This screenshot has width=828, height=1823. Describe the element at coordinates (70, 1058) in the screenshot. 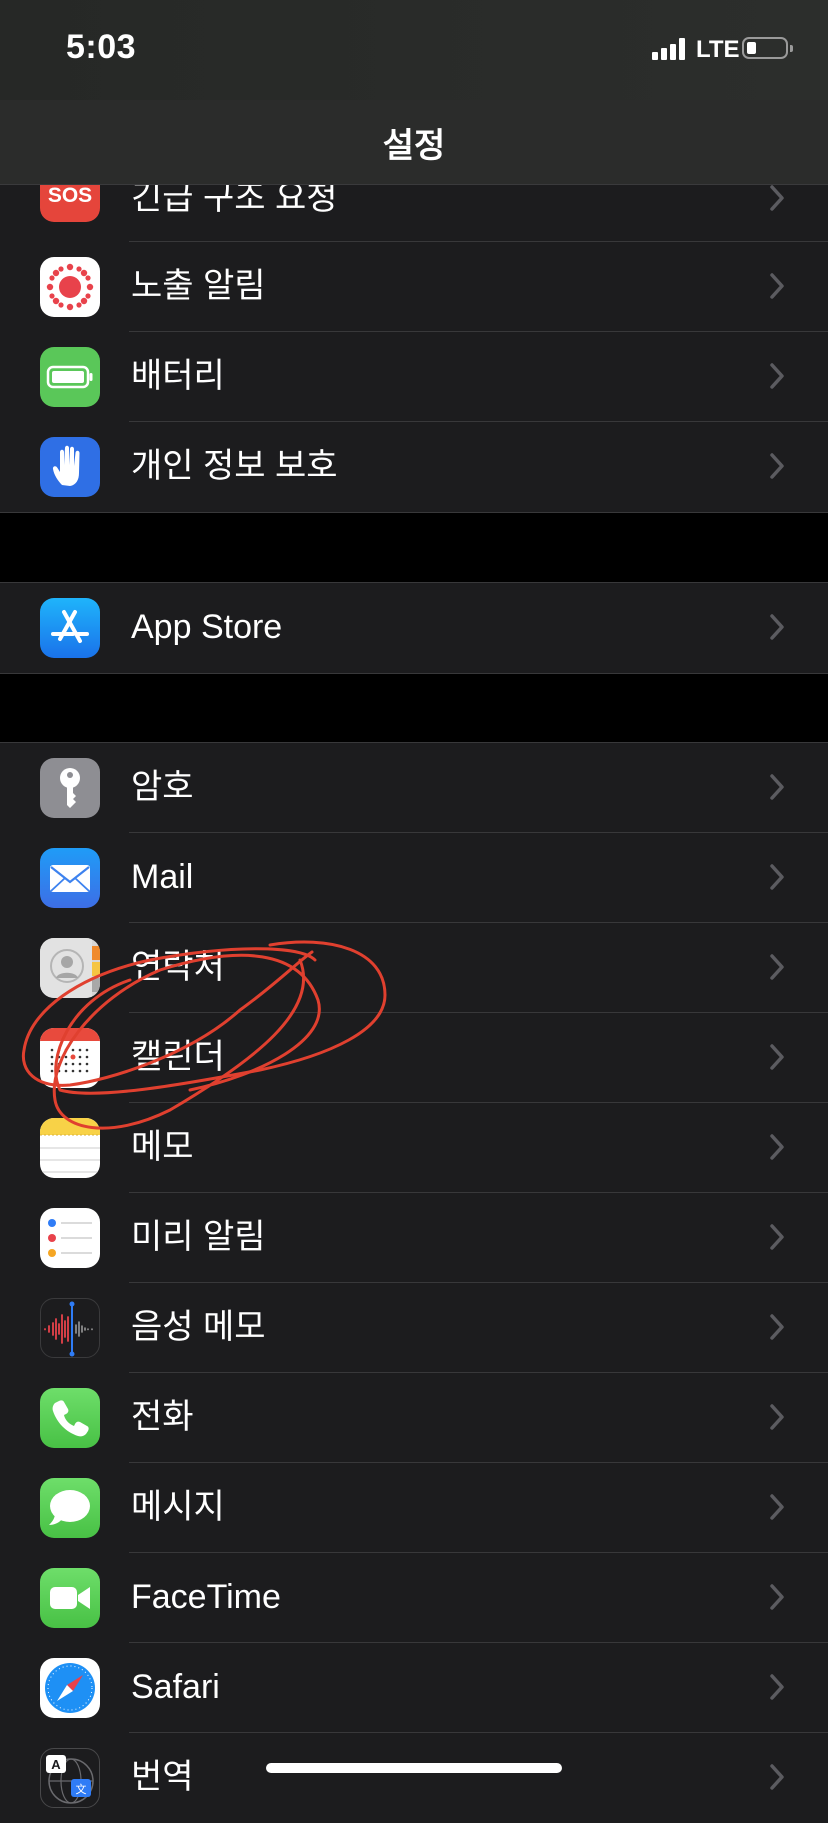

I see `calendar-icon` at that location.